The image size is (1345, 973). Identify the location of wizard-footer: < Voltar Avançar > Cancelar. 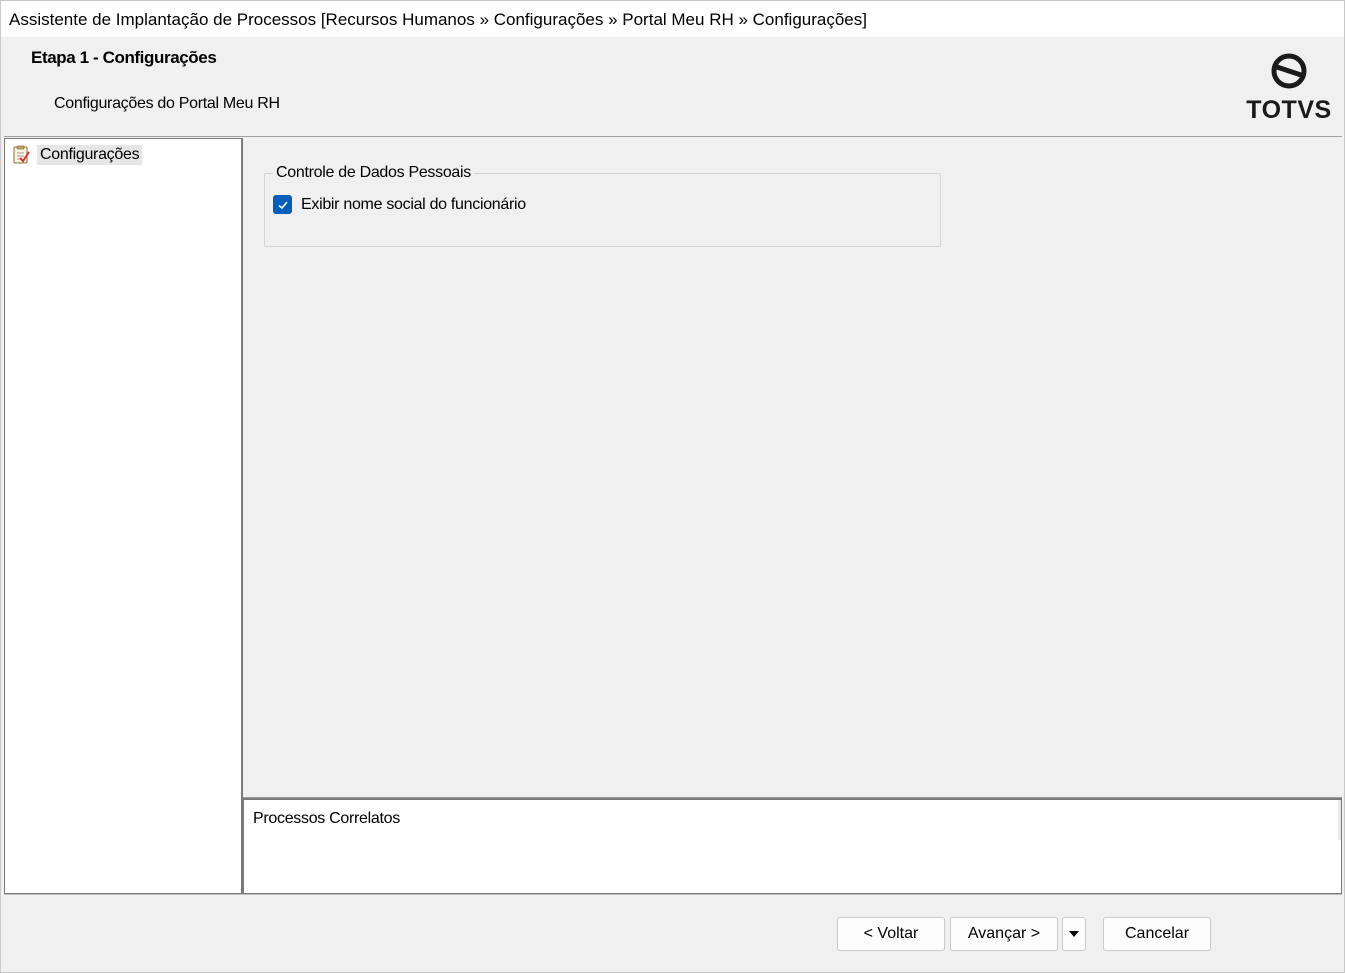
(673, 931).